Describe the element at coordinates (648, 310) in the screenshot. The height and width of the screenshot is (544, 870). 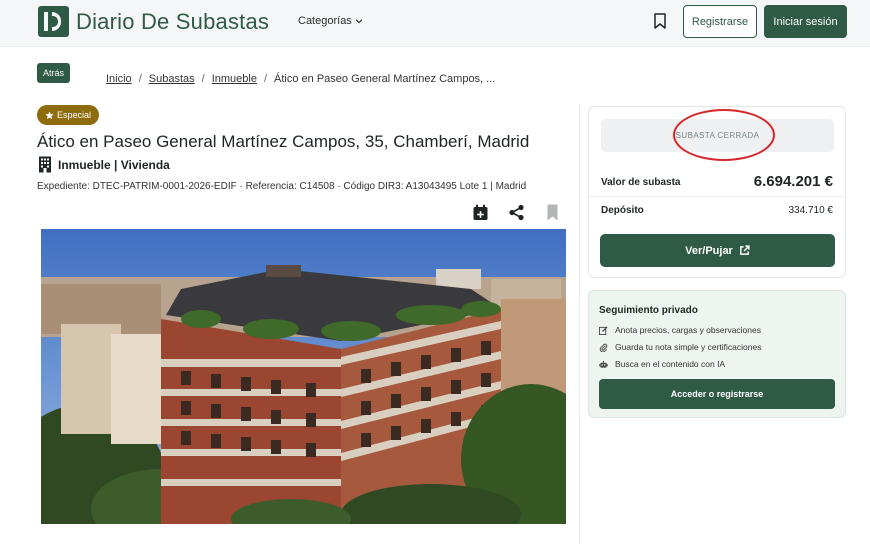
I see `follow-title: Seguimiento privado` at that location.